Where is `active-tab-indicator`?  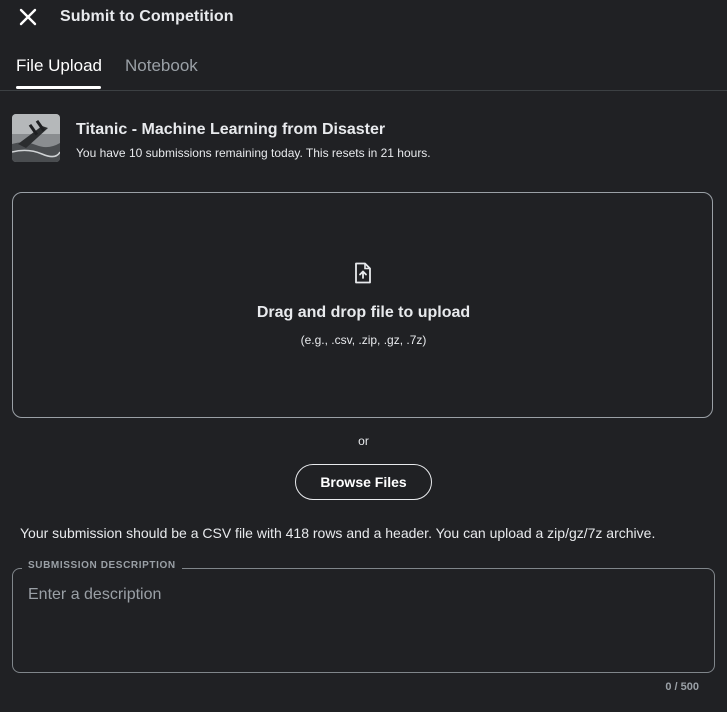
active-tab-indicator is located at coordinates (58, 87).